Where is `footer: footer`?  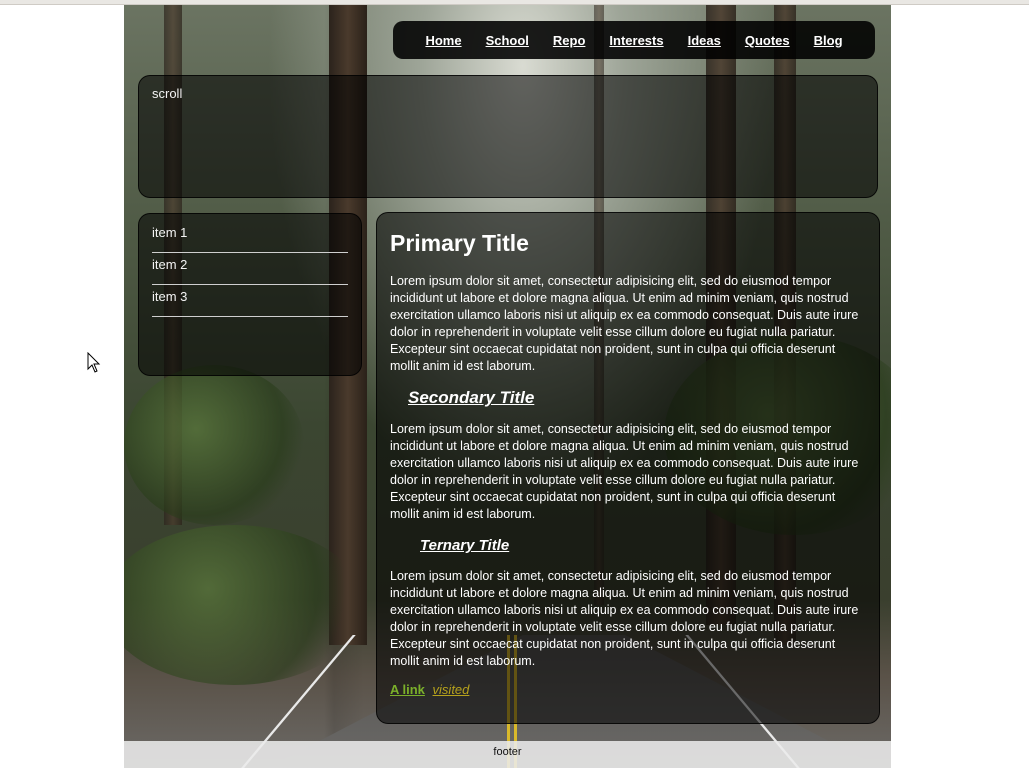 footer: footer is located at coordinates (507, 754).